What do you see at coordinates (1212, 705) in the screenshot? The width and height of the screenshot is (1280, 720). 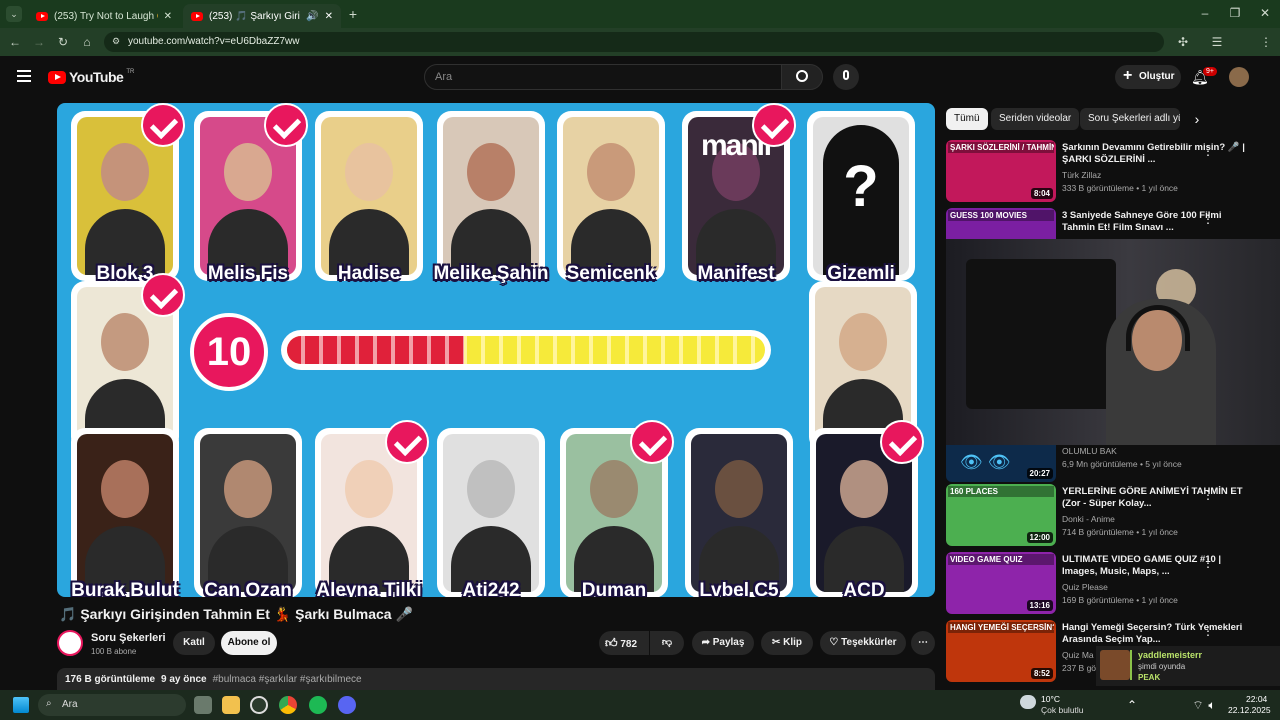 I see `volume-icon: 🔈︎` at bounding box center [1212, 705].